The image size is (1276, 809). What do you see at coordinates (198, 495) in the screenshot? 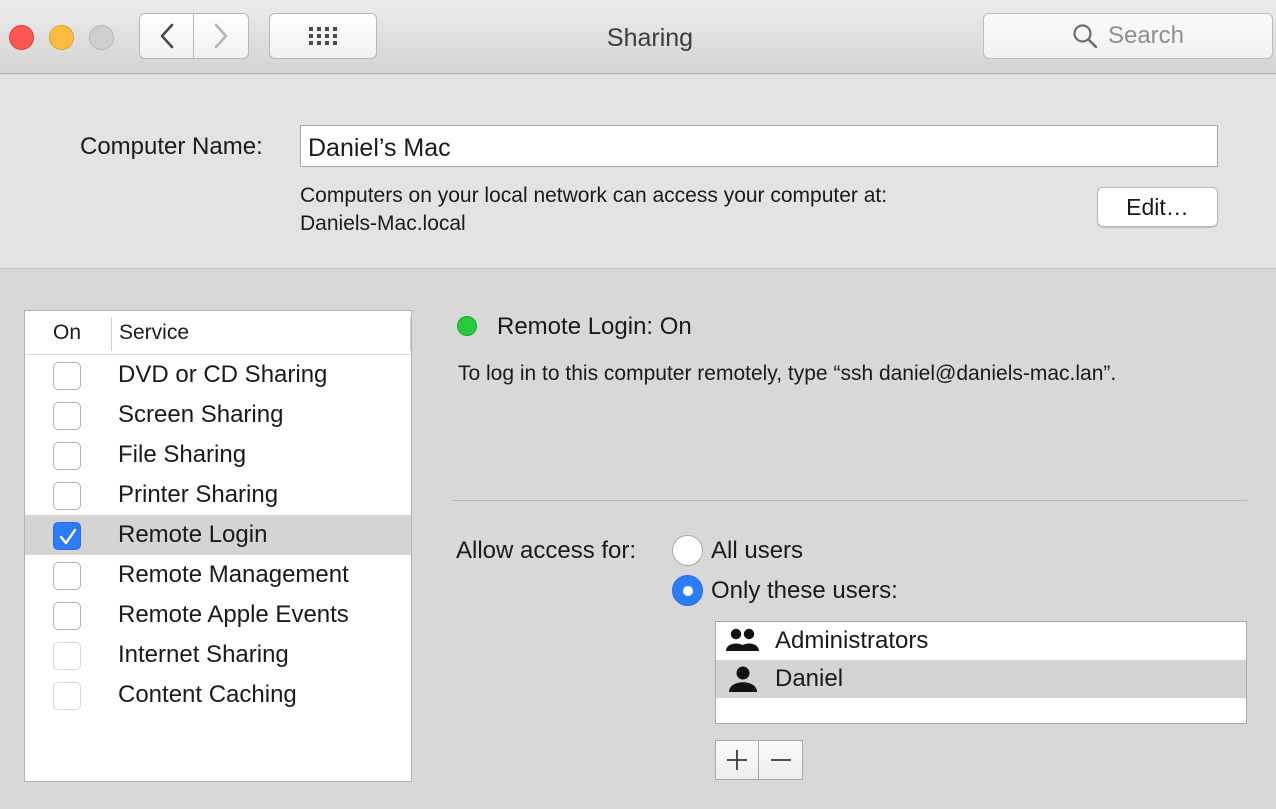
I see `service-label: Printer Sharing` at bounding box center [198, 495].